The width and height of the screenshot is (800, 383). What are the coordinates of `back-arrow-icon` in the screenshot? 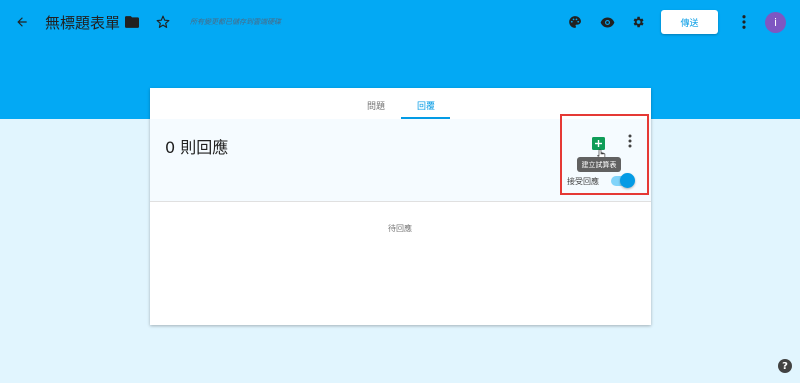 It's located at (22, 22).